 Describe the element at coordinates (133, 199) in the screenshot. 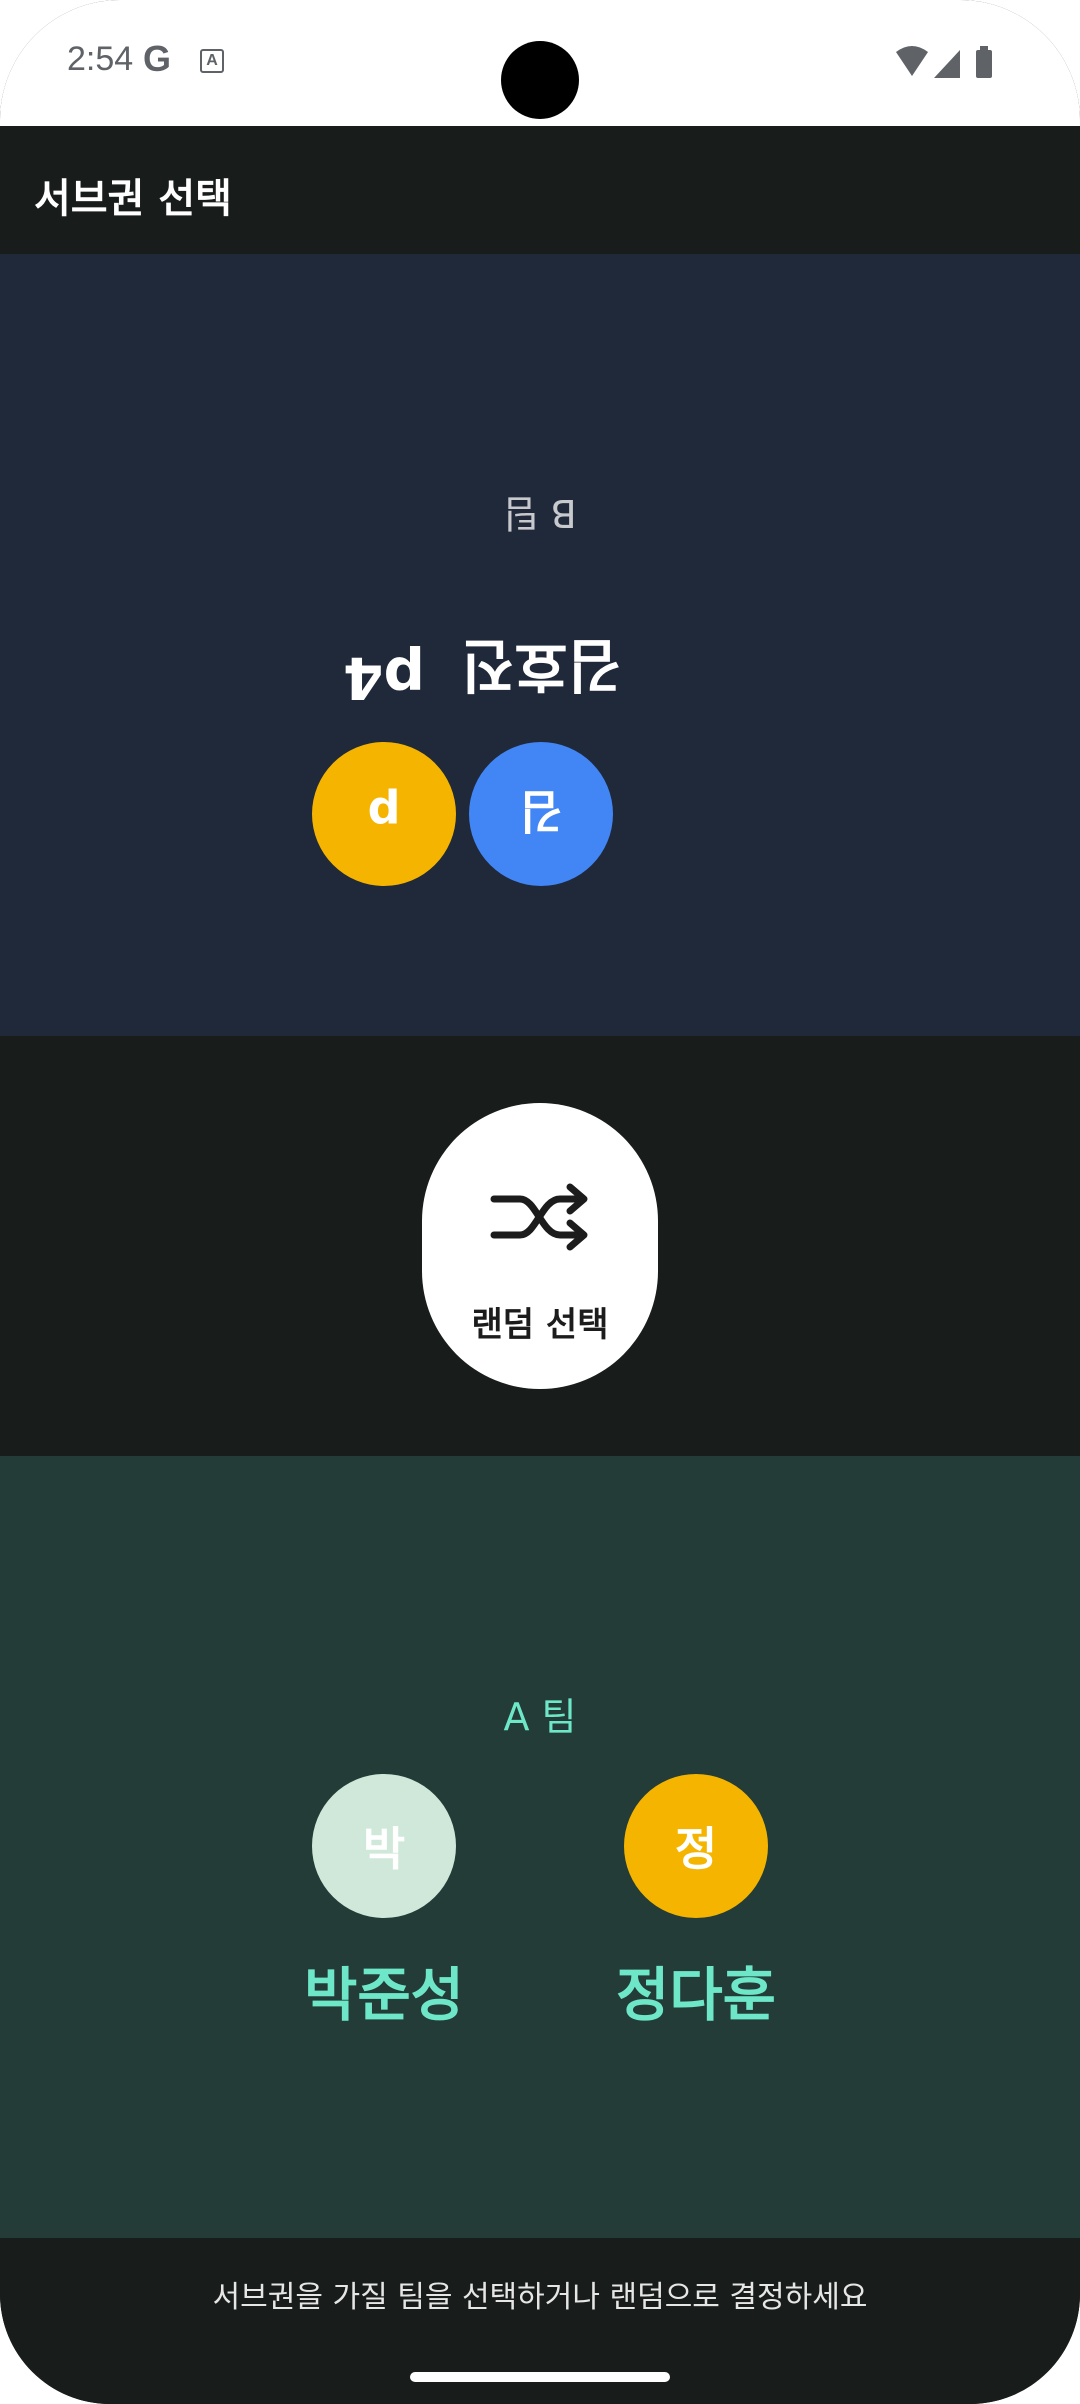

I see `page-title: 서브권 선택` at that location.